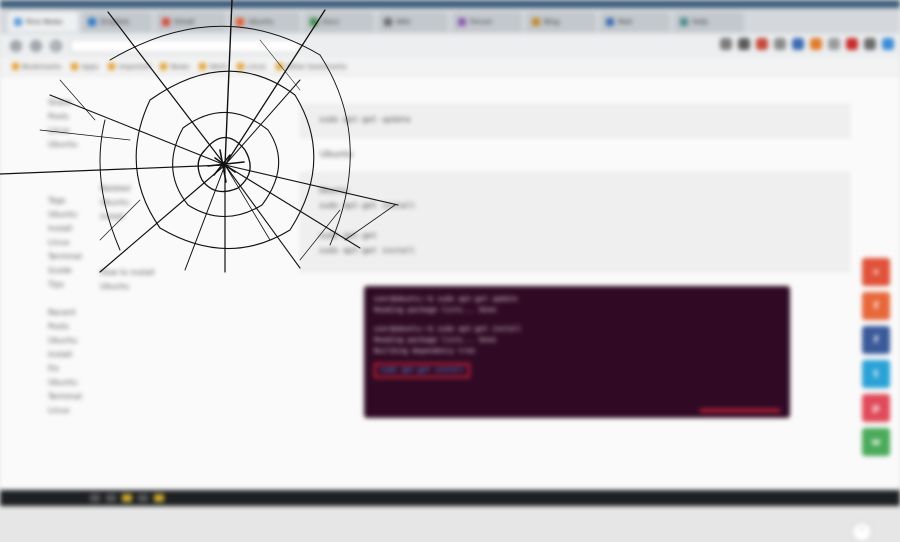 This screenshot has height=542, width=900. I want to click on sidebar-link: Tags, so click(68, 201).